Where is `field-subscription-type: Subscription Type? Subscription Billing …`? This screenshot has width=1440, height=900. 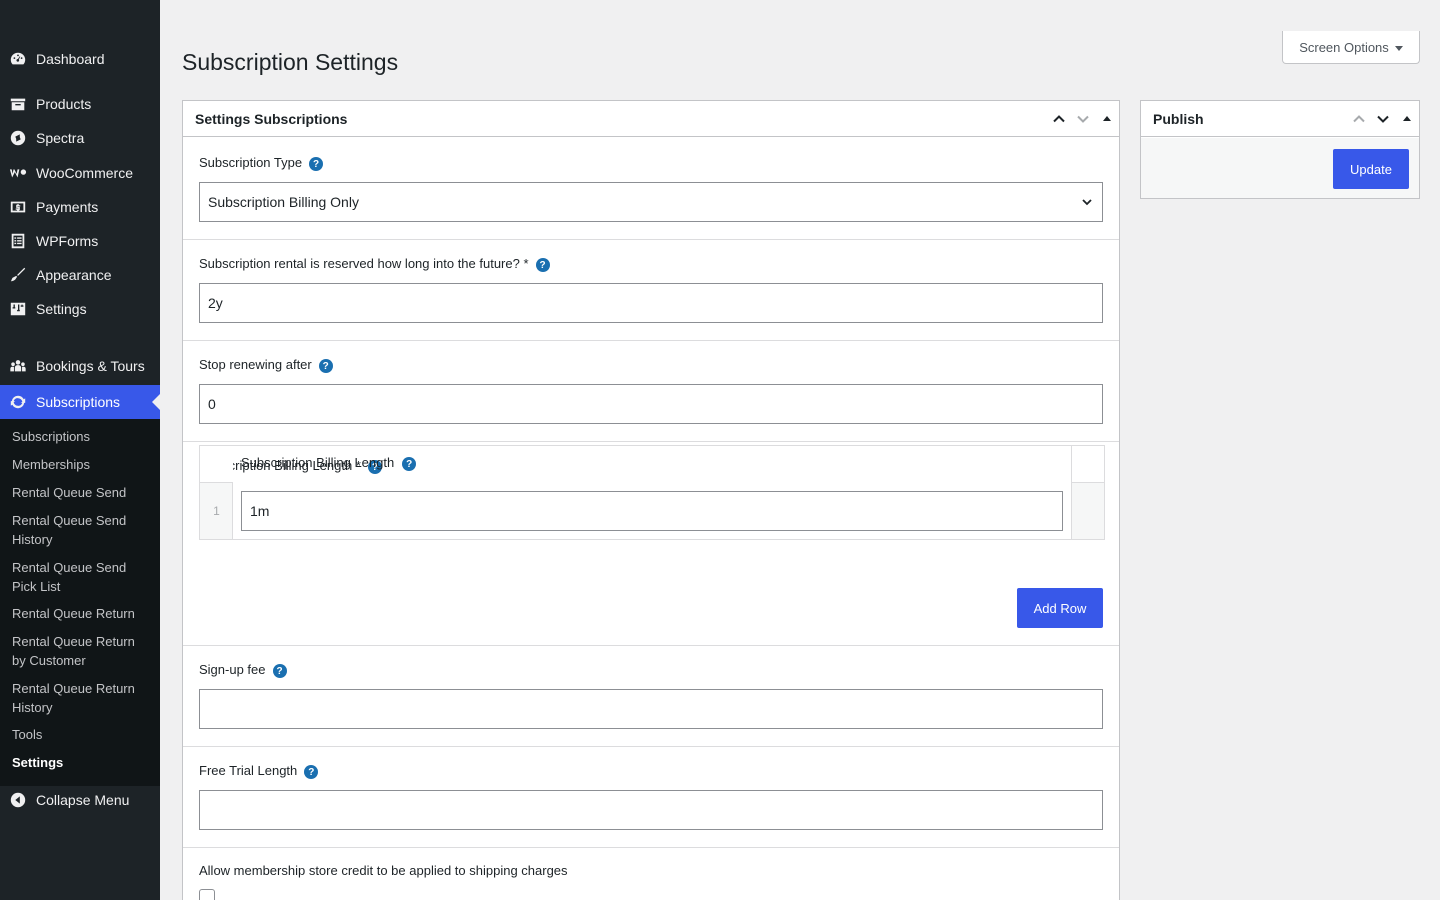
field-subscription-type: Subscription Type? Subscription Billing … is located at coordinates (651, 189).